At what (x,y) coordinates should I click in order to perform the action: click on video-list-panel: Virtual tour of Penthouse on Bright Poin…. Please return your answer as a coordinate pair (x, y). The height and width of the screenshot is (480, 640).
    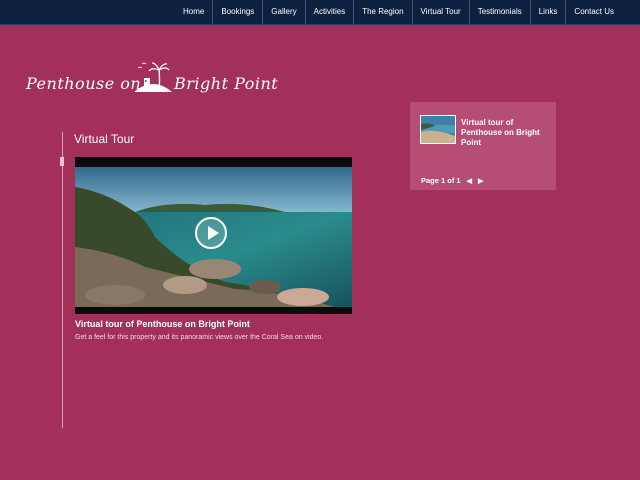
    Looking at the image, I should click on (483, 146).